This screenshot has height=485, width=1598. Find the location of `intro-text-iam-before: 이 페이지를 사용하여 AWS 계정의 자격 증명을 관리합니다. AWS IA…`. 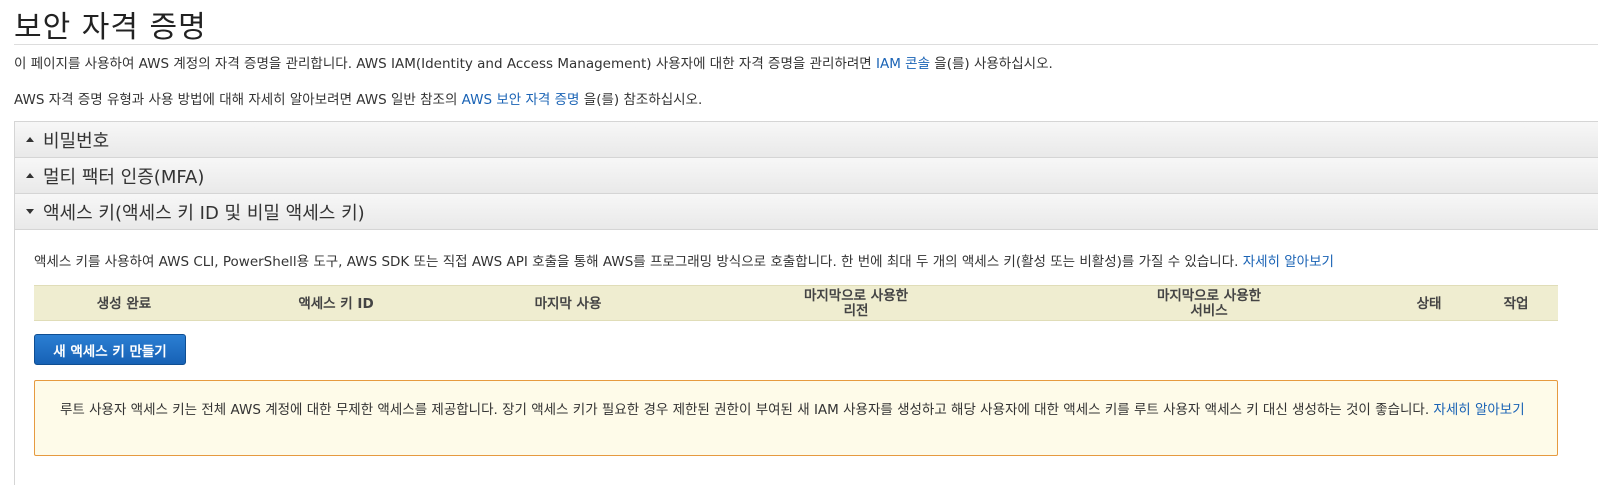

intro-text-iam-before: 이 페이지를 사용하여 AWS 계정의 자격 증명을 관리합니다. AWS IA… is located at coordinates (445, 64).